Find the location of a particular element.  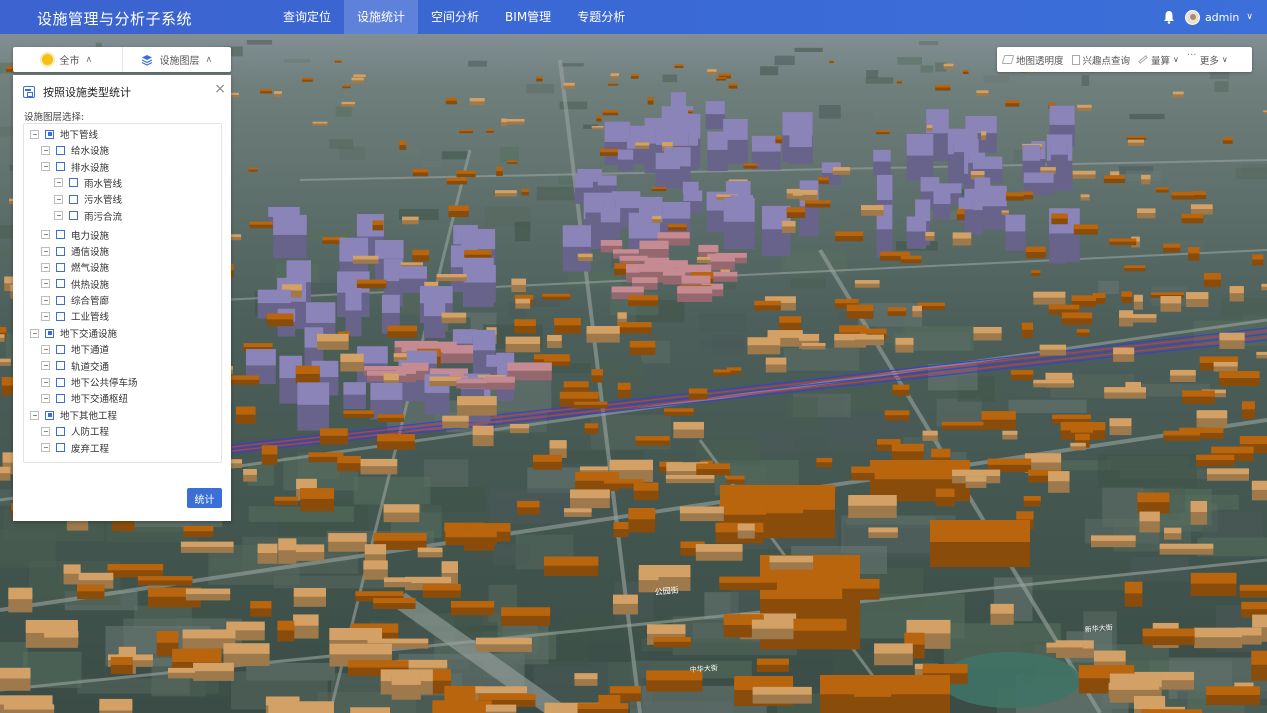

tree-node: 人防工程 is located at coordinates (75, 431).